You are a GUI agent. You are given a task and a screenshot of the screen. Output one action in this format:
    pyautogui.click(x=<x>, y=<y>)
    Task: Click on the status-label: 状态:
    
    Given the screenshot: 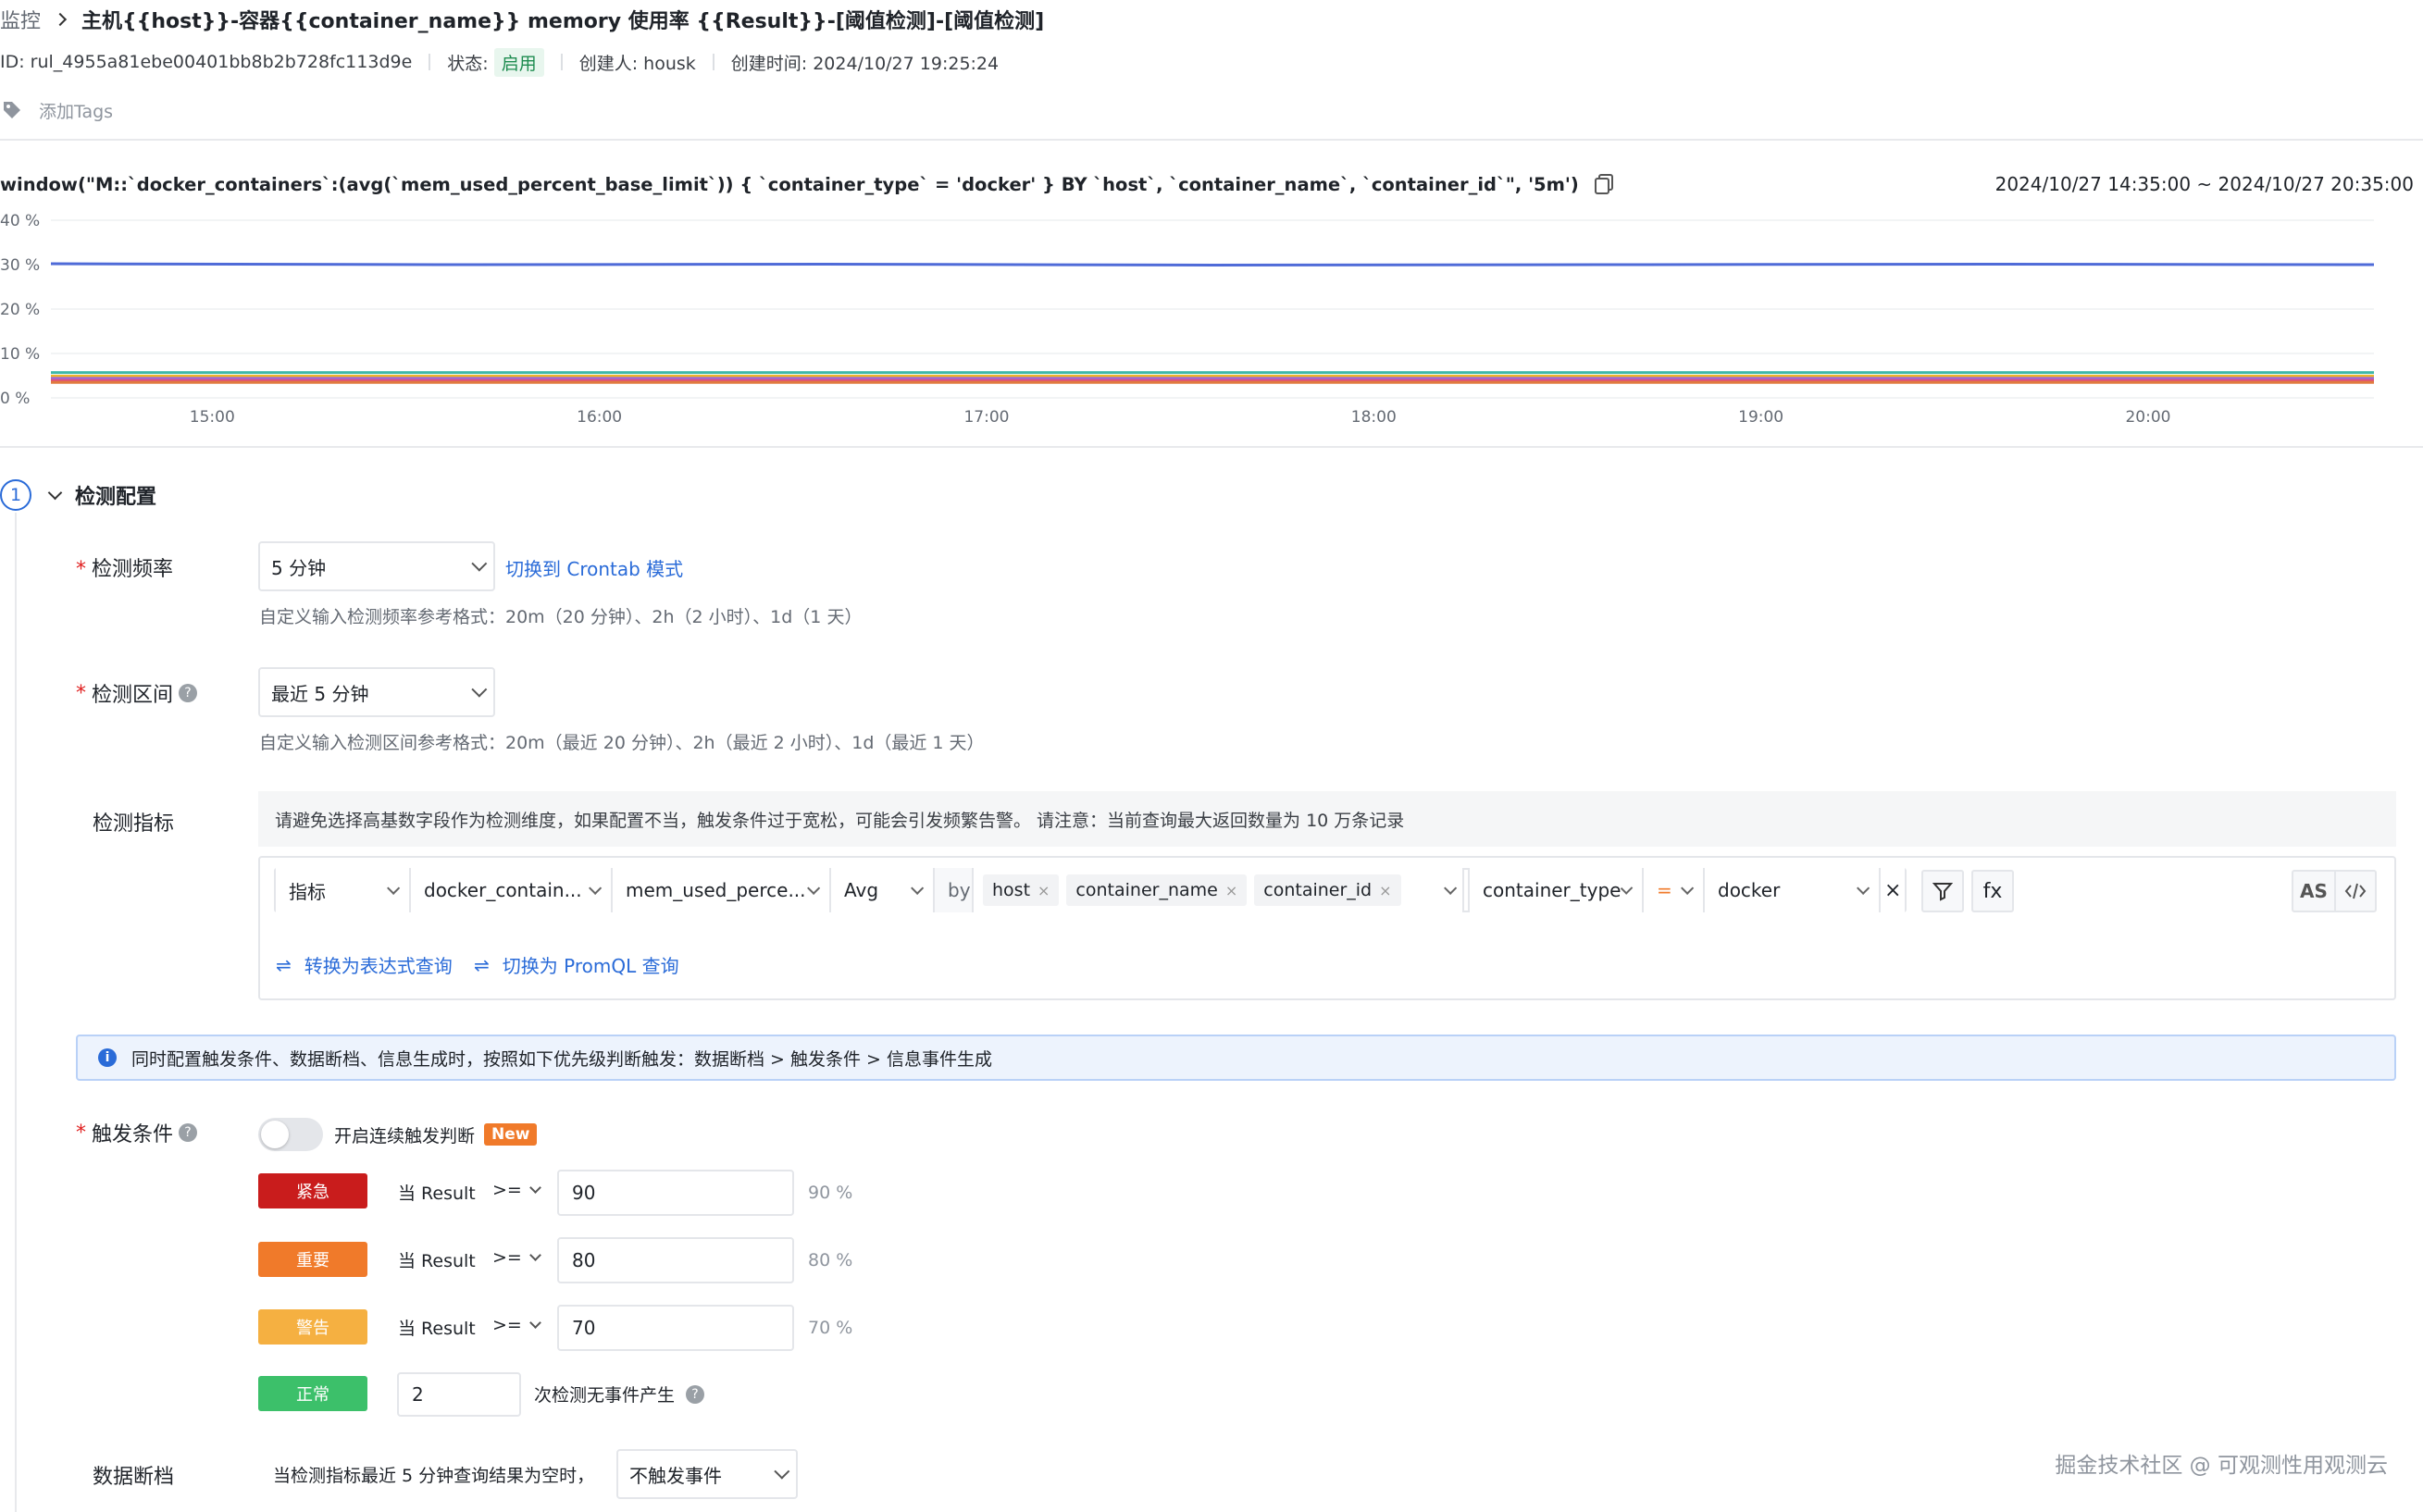 What is the action you would take?
    pyautogui.click(x=468, y=63)
    